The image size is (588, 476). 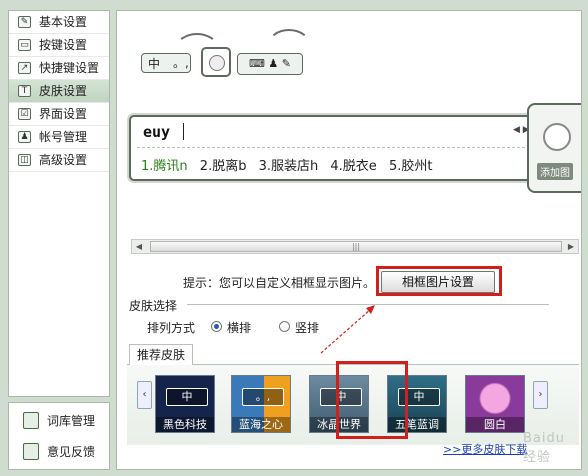 I want to click on logo-icon, so click(x=216, y=62).